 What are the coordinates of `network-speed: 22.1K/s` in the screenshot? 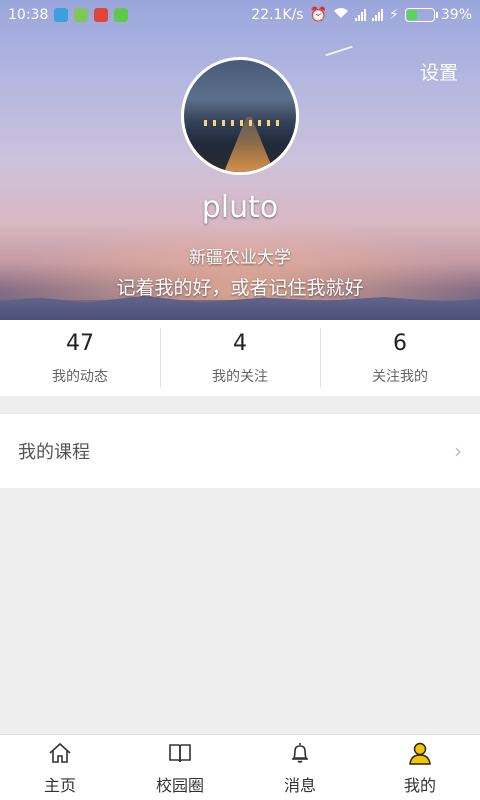 It's located at (277, 15).